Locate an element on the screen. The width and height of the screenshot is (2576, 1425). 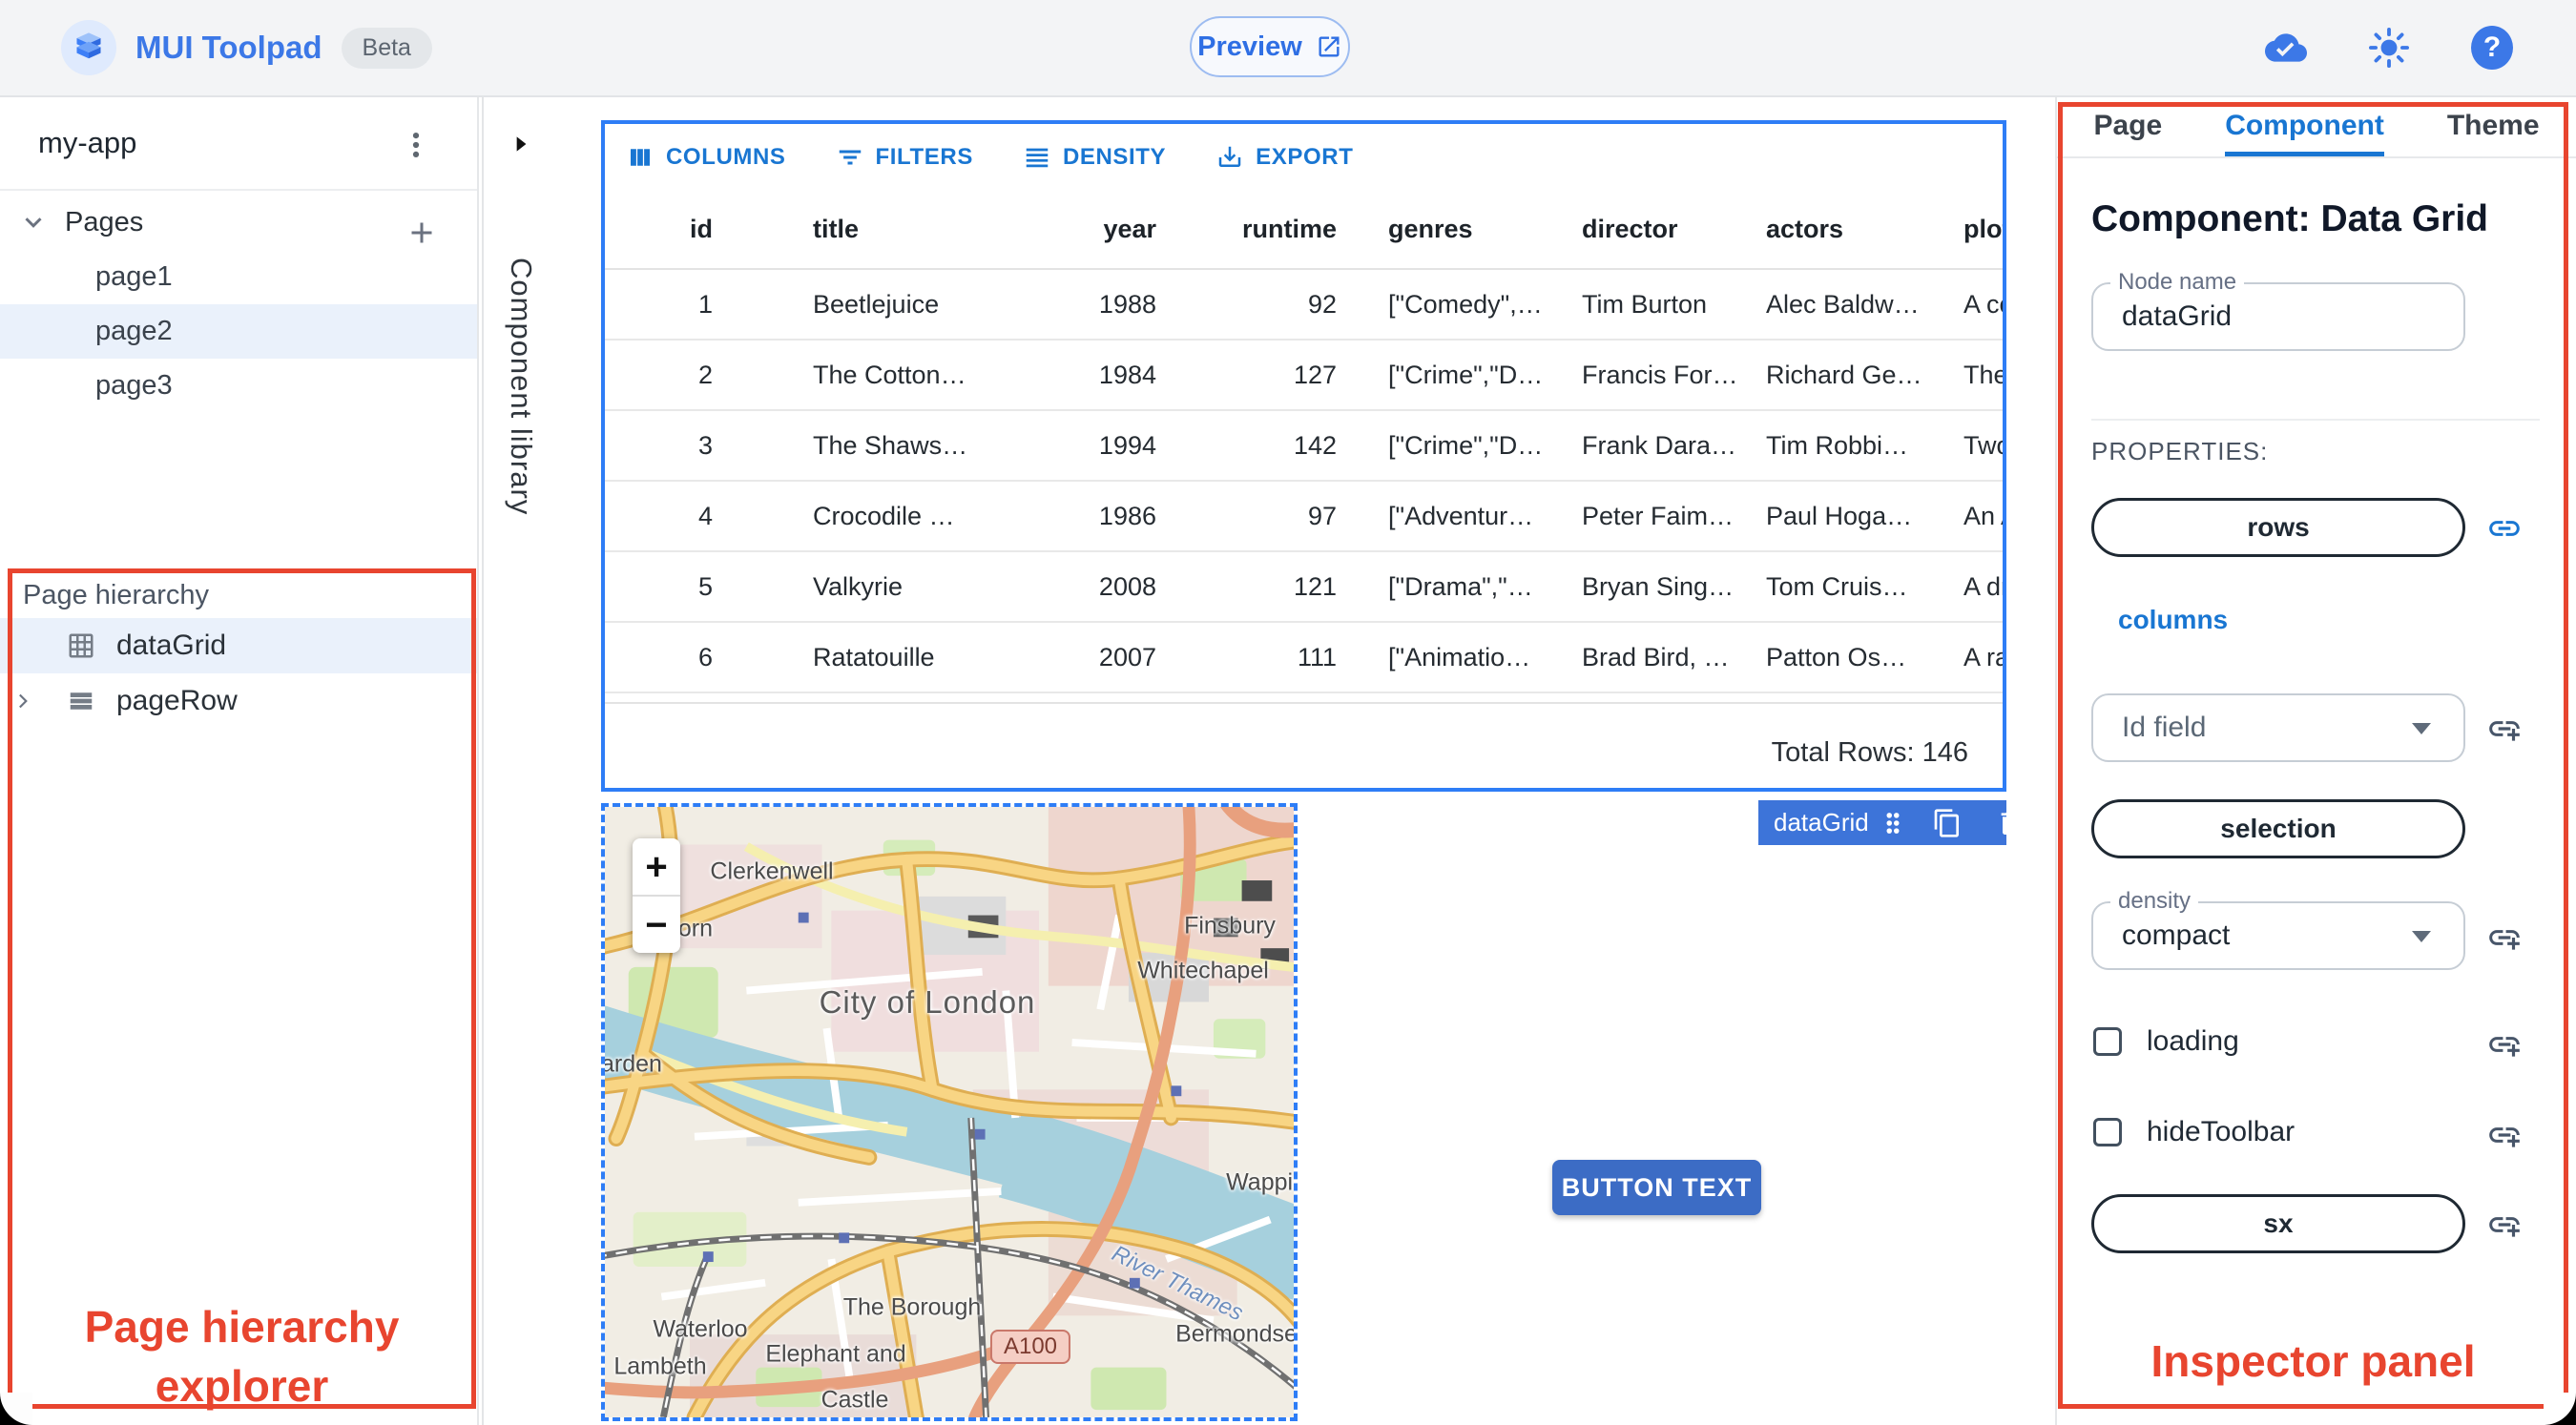
column-header-actors: actors is located at coordinates (1855, 229).